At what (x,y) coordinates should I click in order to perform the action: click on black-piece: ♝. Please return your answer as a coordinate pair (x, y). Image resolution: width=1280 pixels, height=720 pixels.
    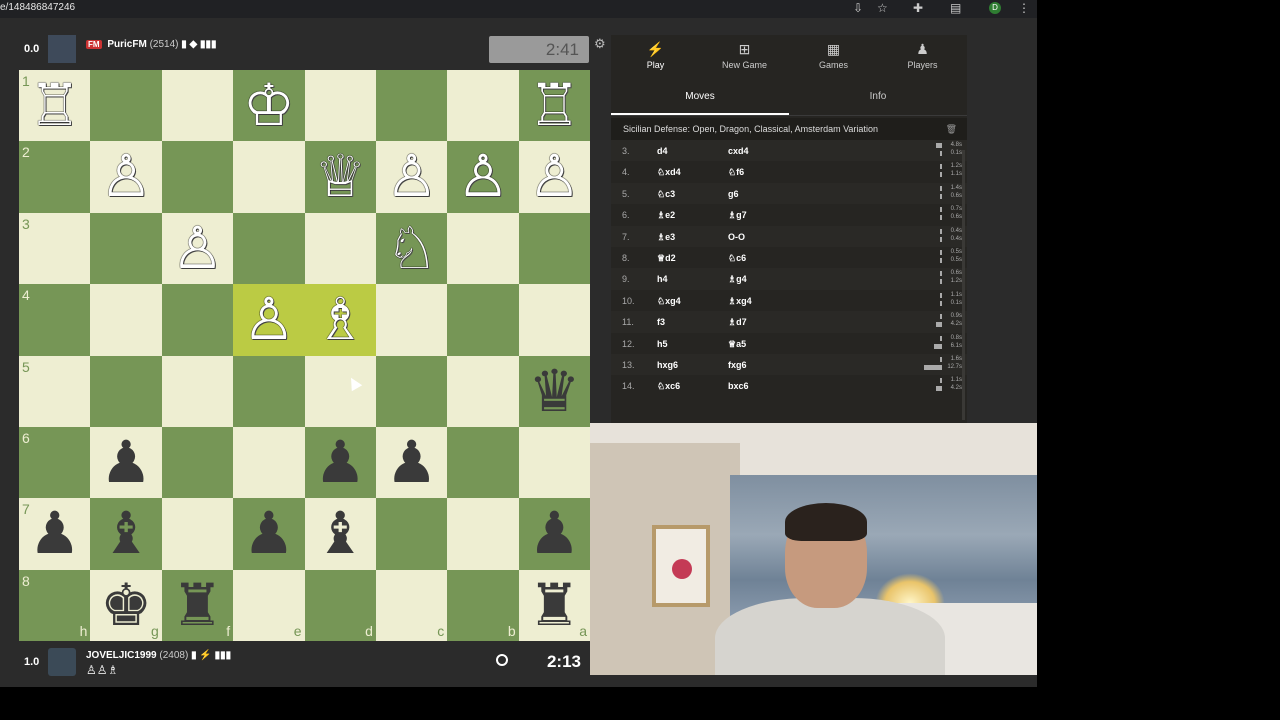
    Looking at the image, I should click on (340, 533).